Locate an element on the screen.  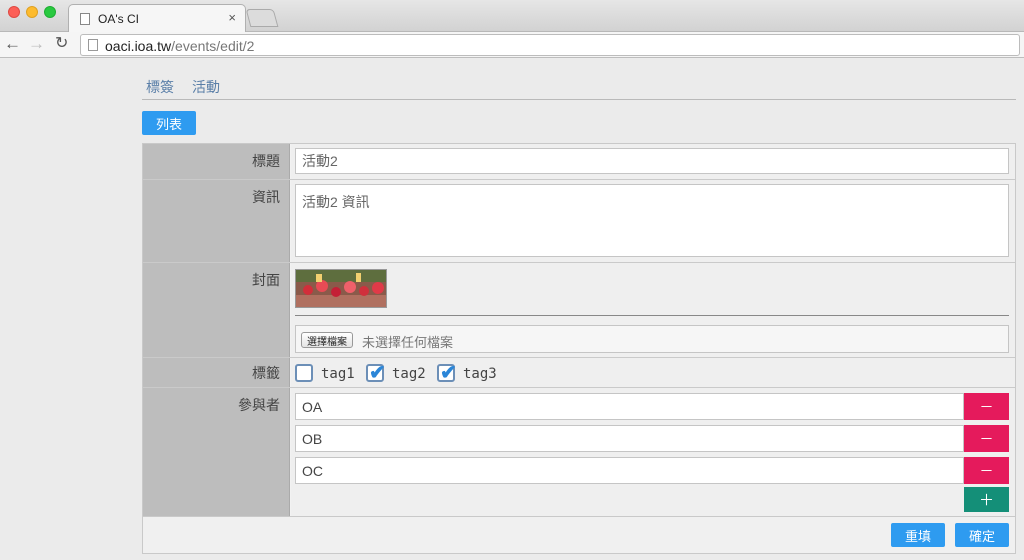
tags-row: 標籤 tag1 ✔ tag2 ✔ tag3 is located at coordinates (579, 373).